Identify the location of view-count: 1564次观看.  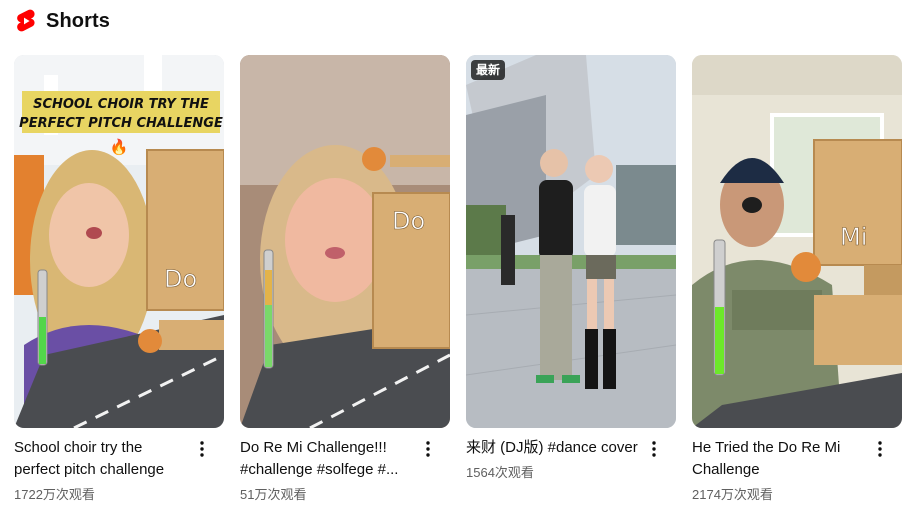
(500, 472).